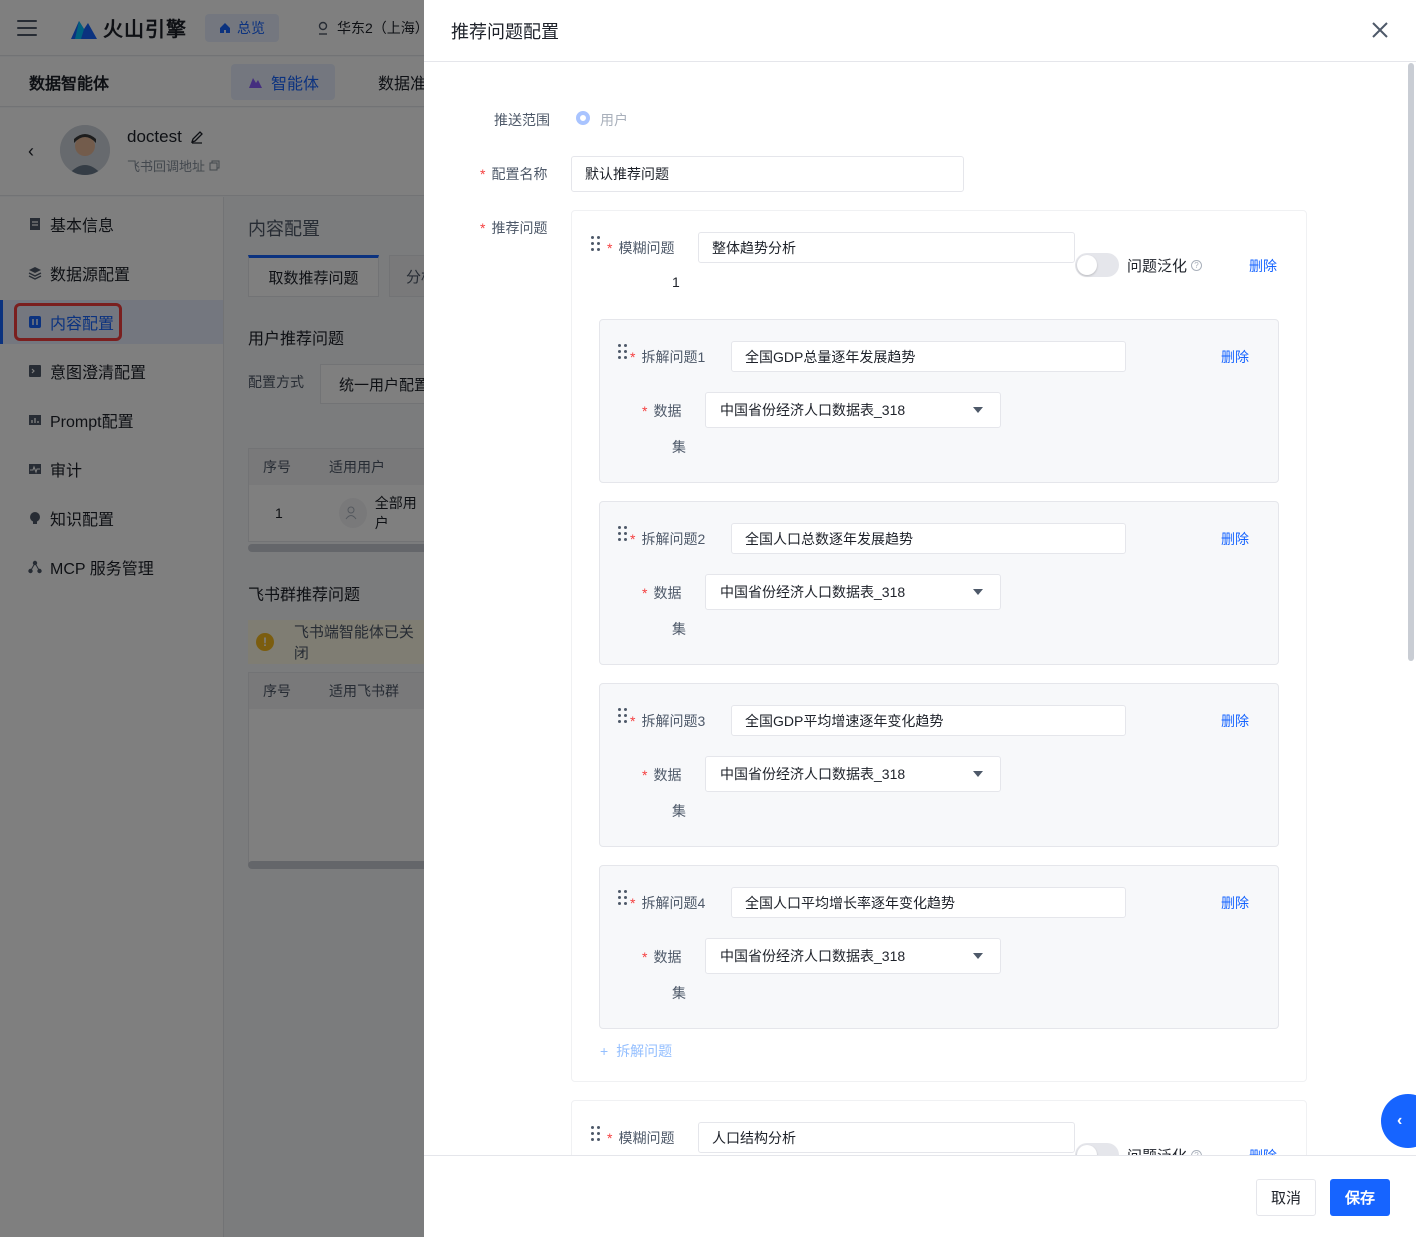 The width and height of the screenshot is (1416, 1237). Describe the element at coordinates (604, 1051) in the screenshot. I see `plus-icon: +` at that location.